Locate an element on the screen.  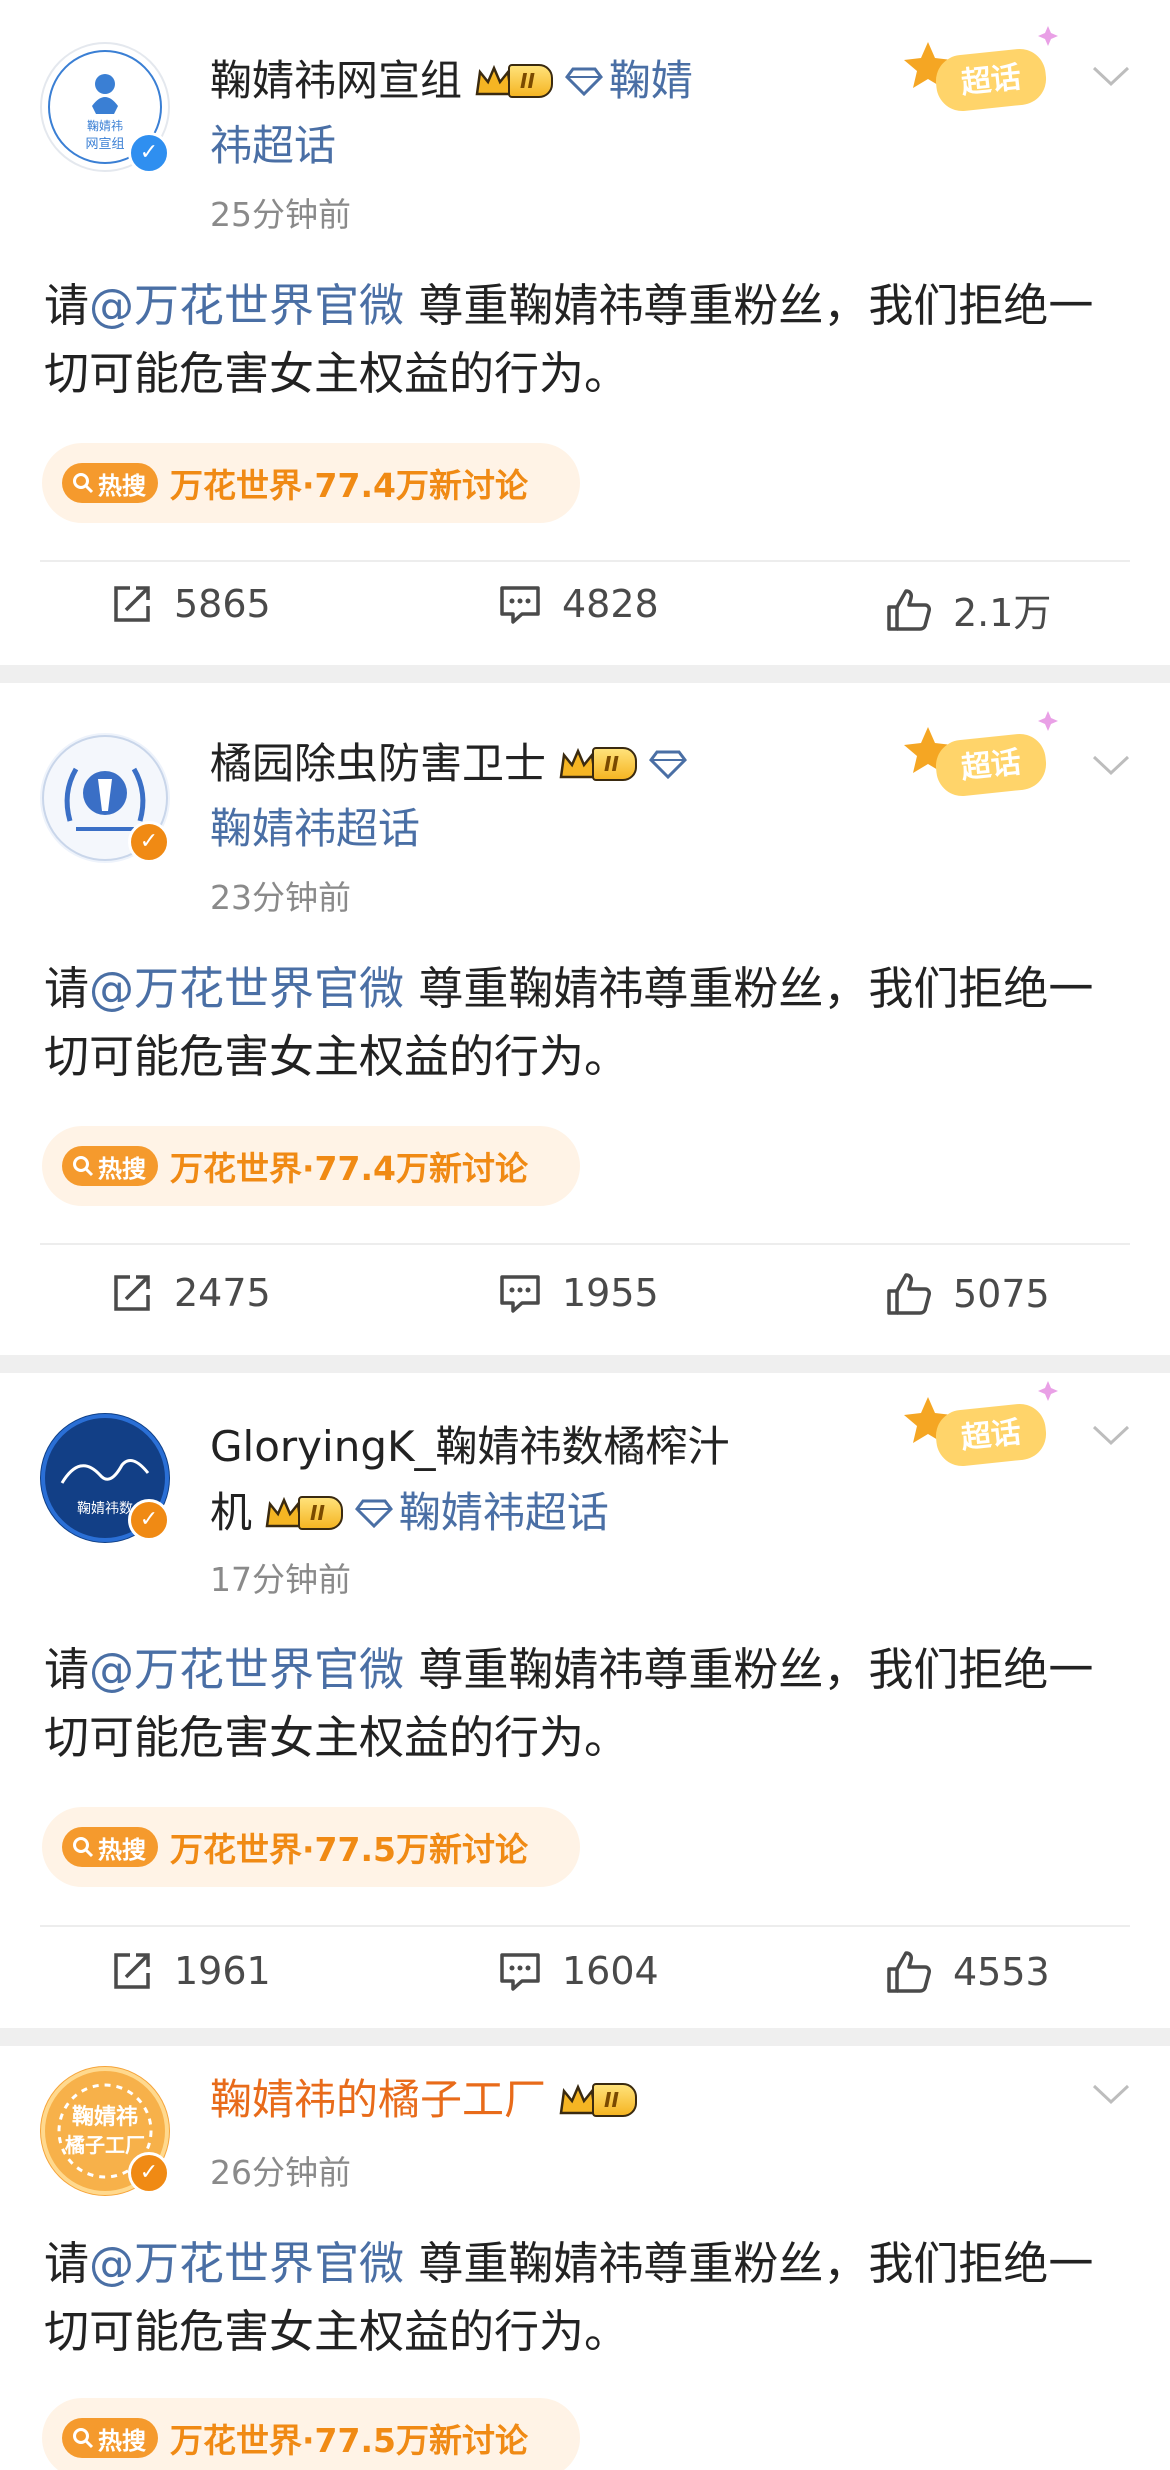
action-bar: 2475 1955 5075 is located at coordinates (585, 1301).